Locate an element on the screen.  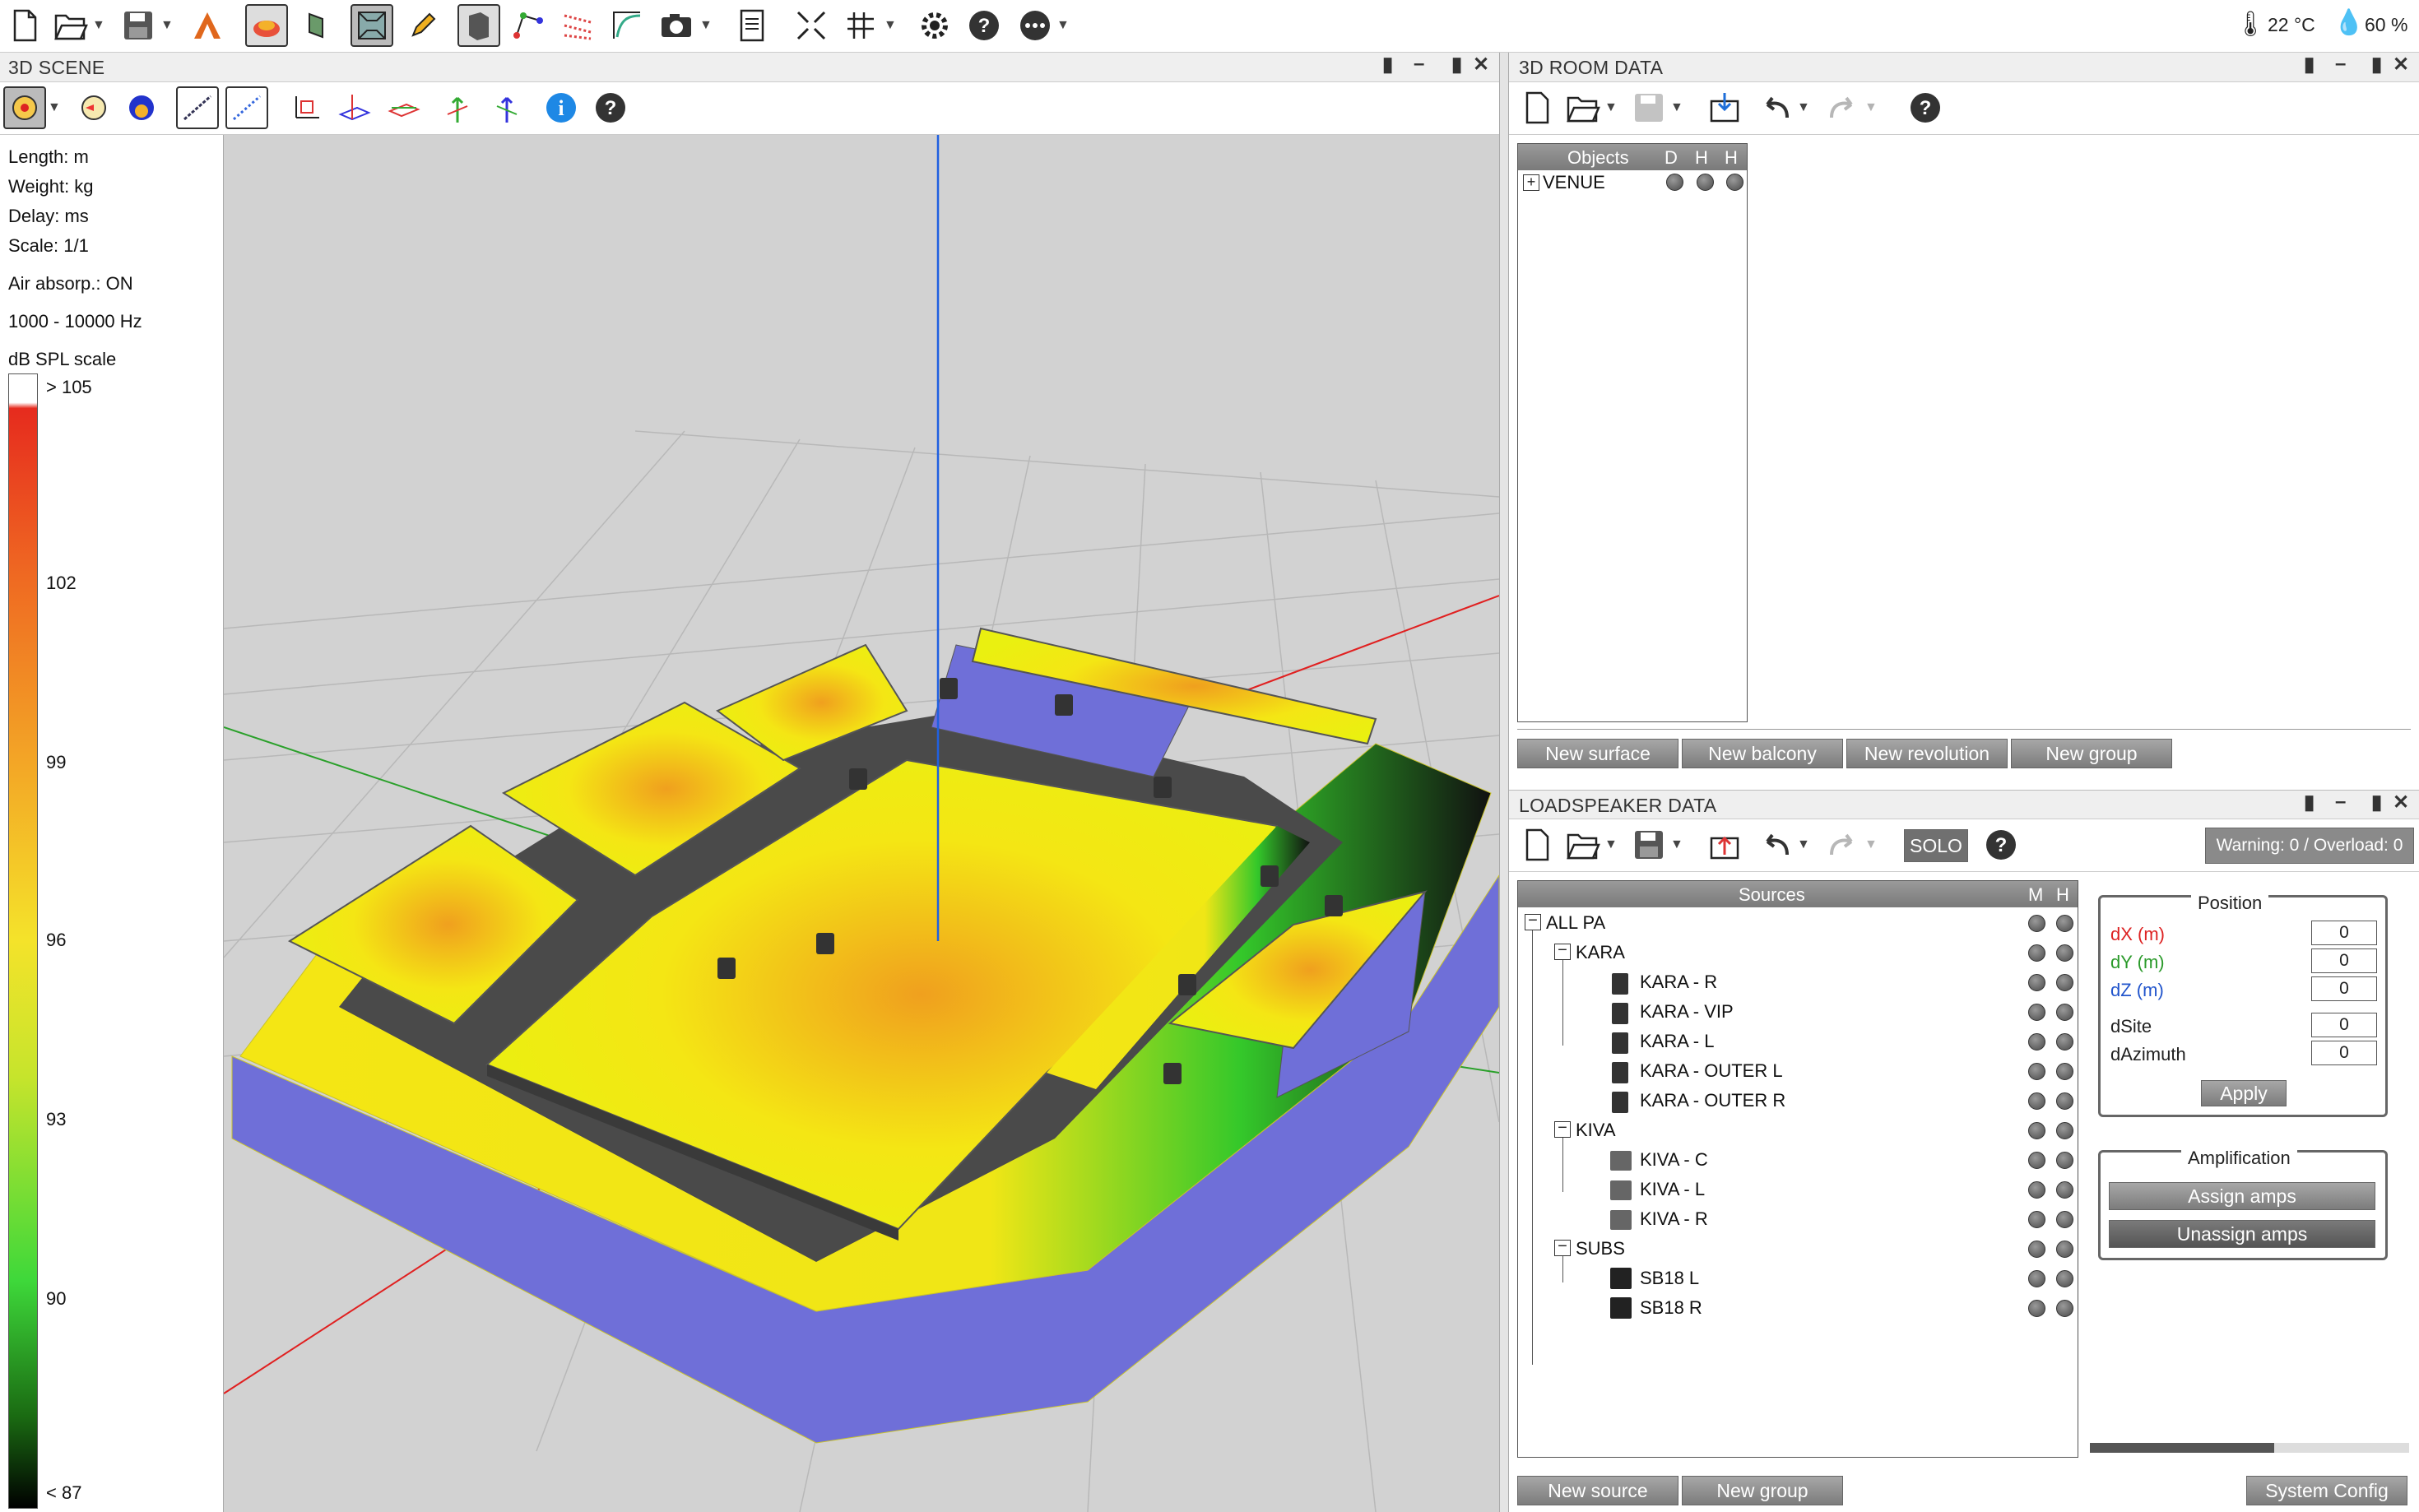
dsite-input: 0 is located at coordinates (2344, 1025).